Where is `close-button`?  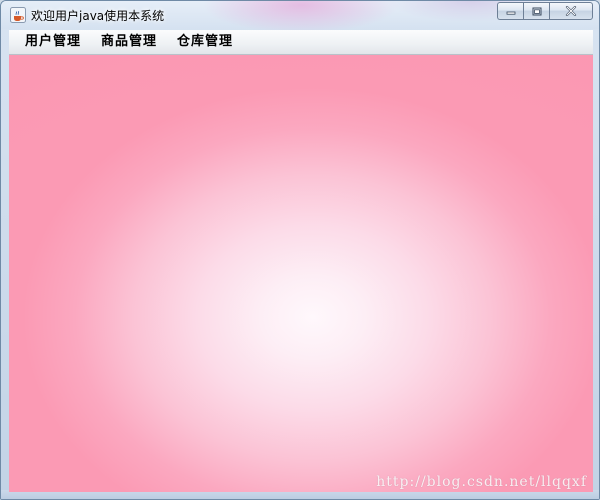
close-button is located at coordinates (571, 11).